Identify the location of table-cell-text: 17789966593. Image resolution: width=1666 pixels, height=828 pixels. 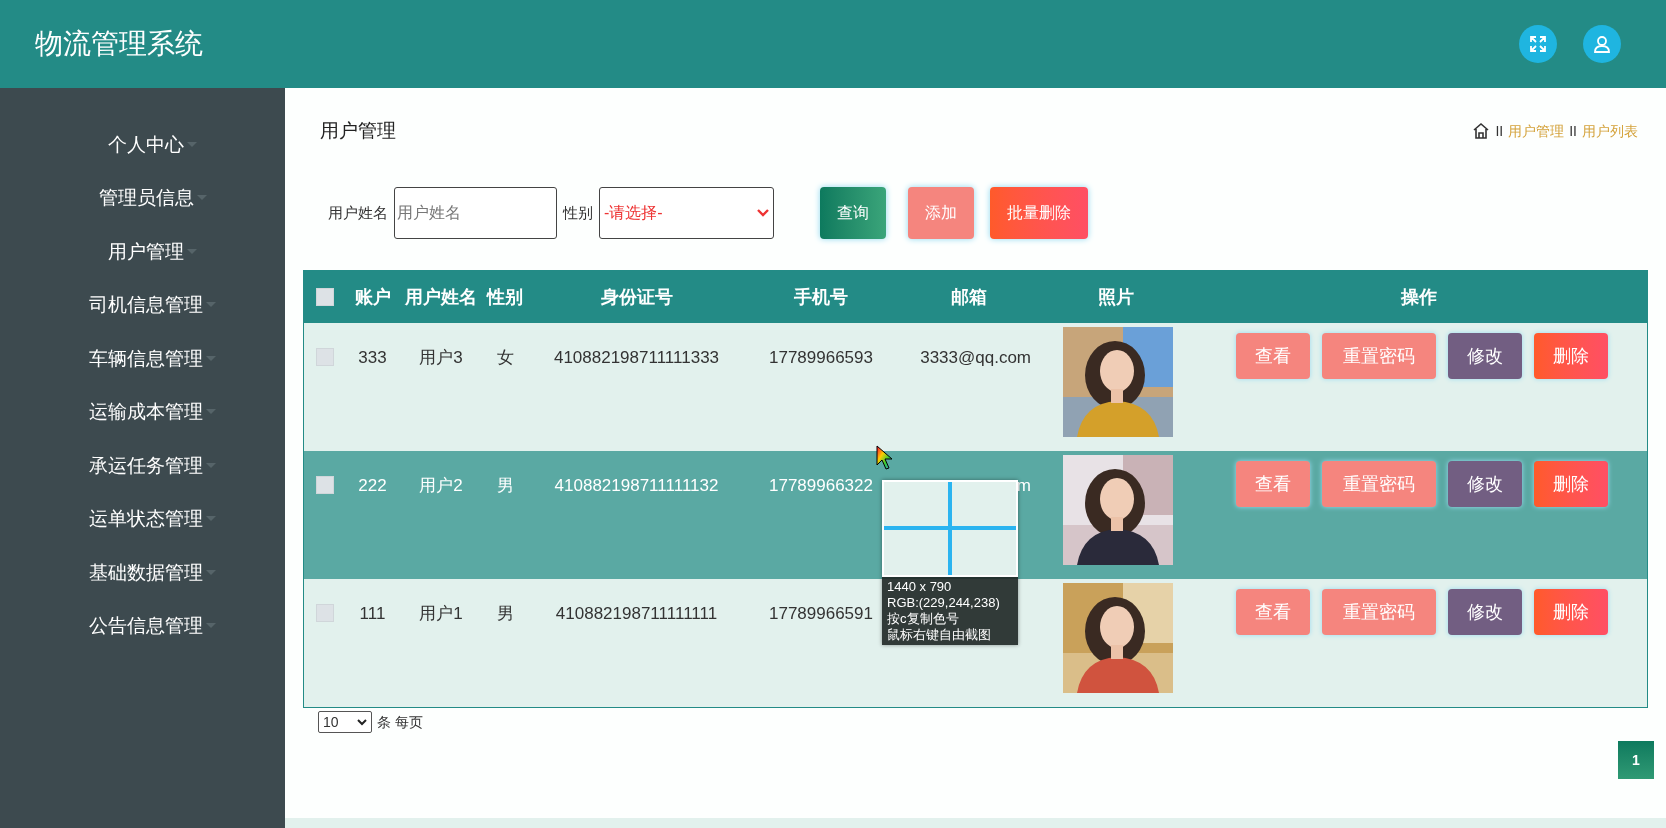
(821, 358).